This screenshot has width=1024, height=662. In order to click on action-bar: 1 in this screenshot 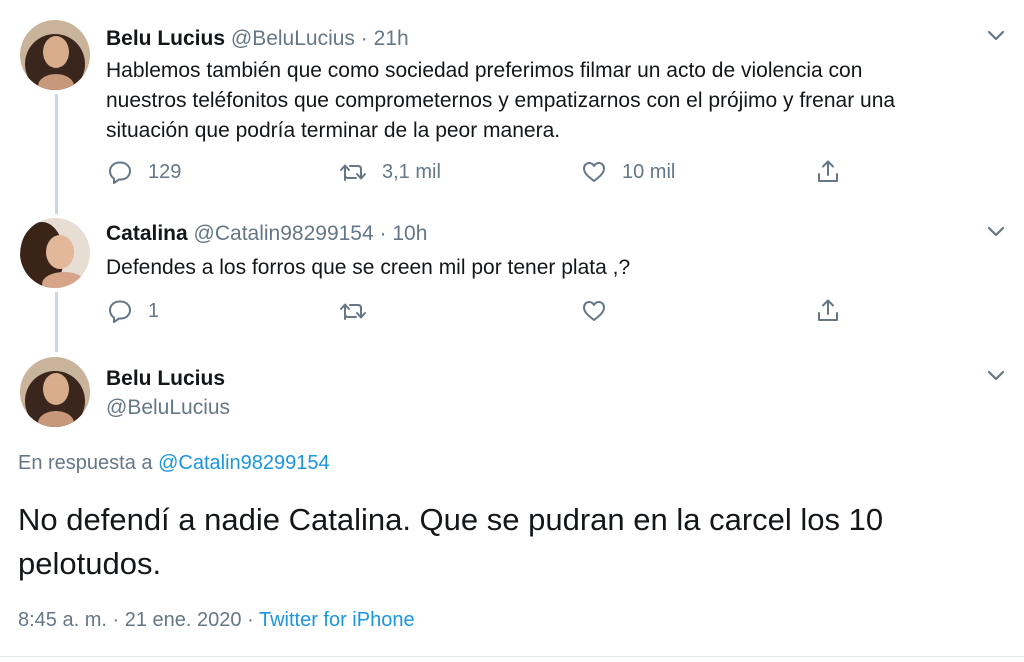, I will do `click(486, 311)`.